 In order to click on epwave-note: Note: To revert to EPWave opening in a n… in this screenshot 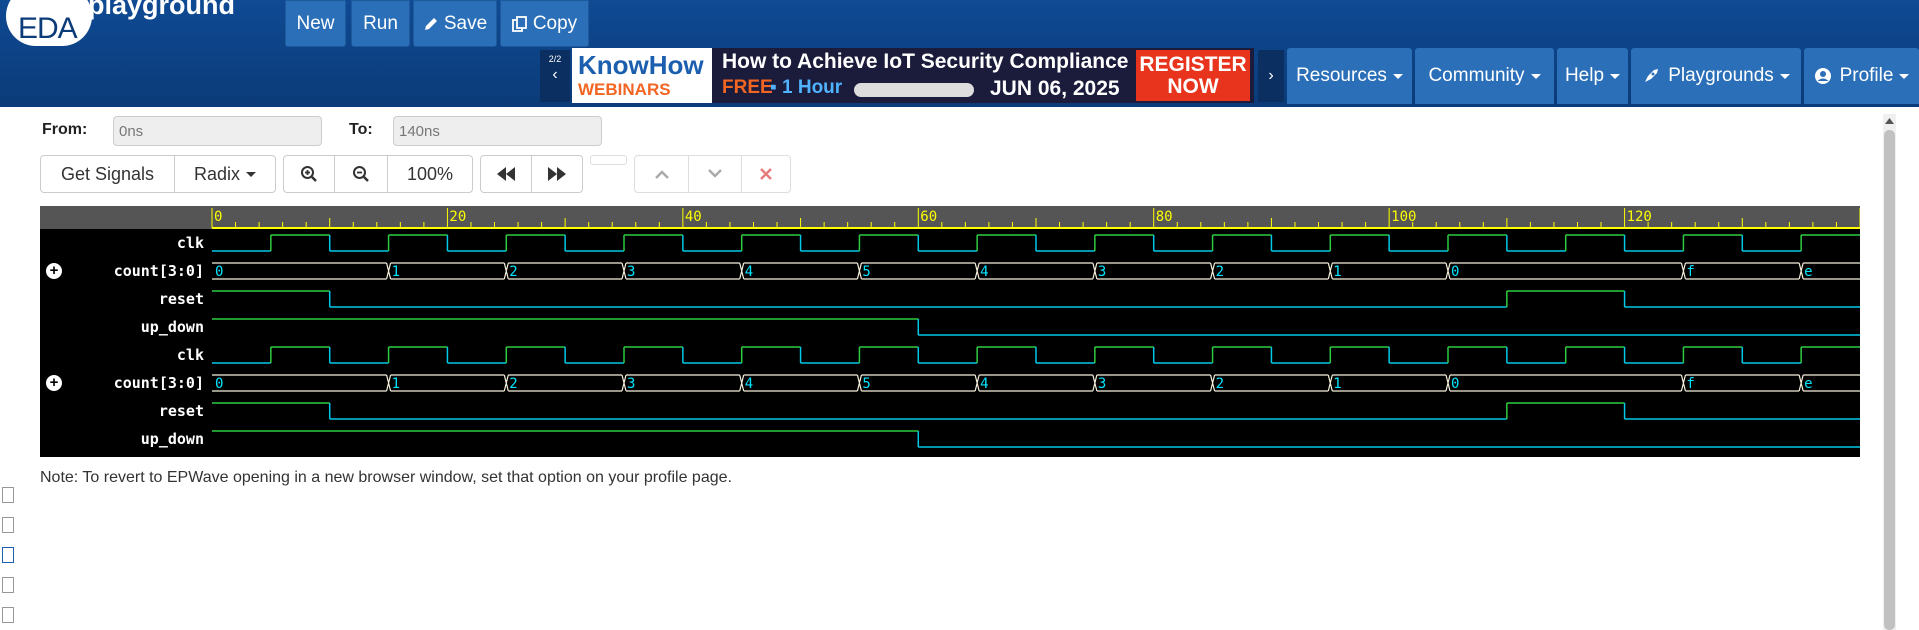, I will do `click(386, 477)`.